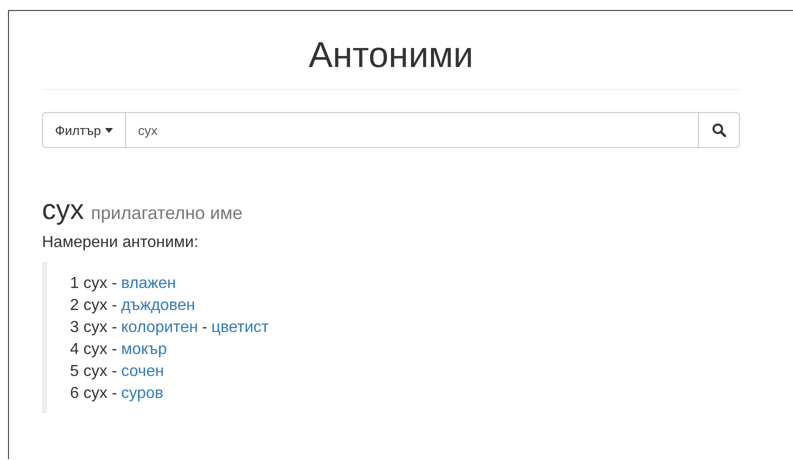  I want to click on antonym-link: суров, so click(142, 394).